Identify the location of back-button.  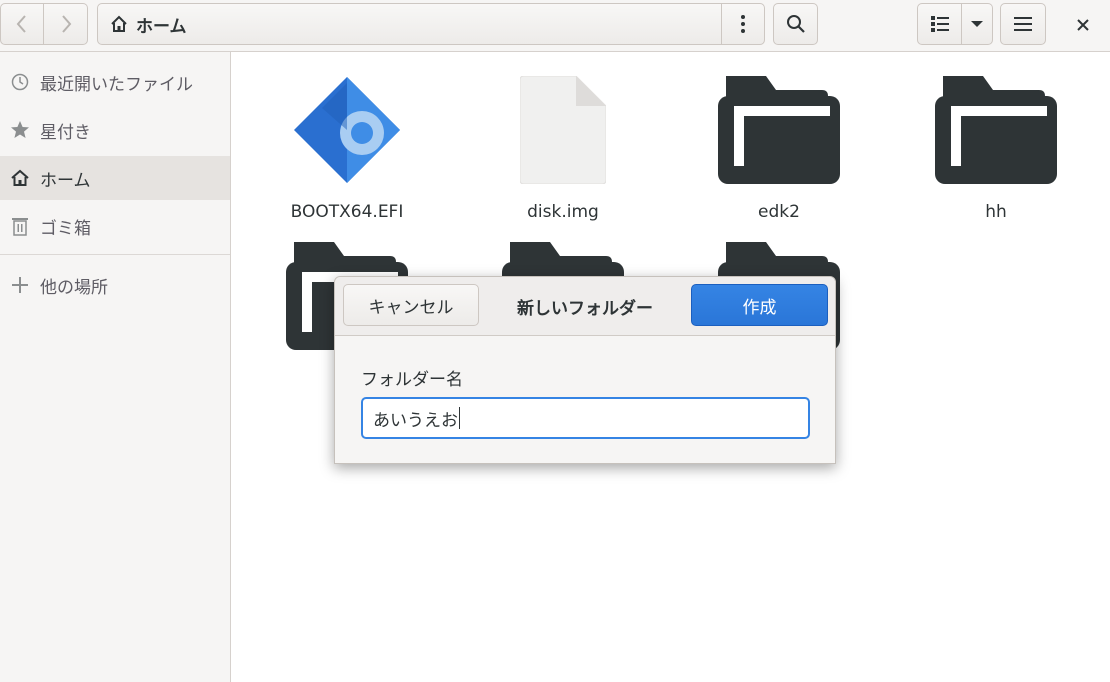
(22, 24).